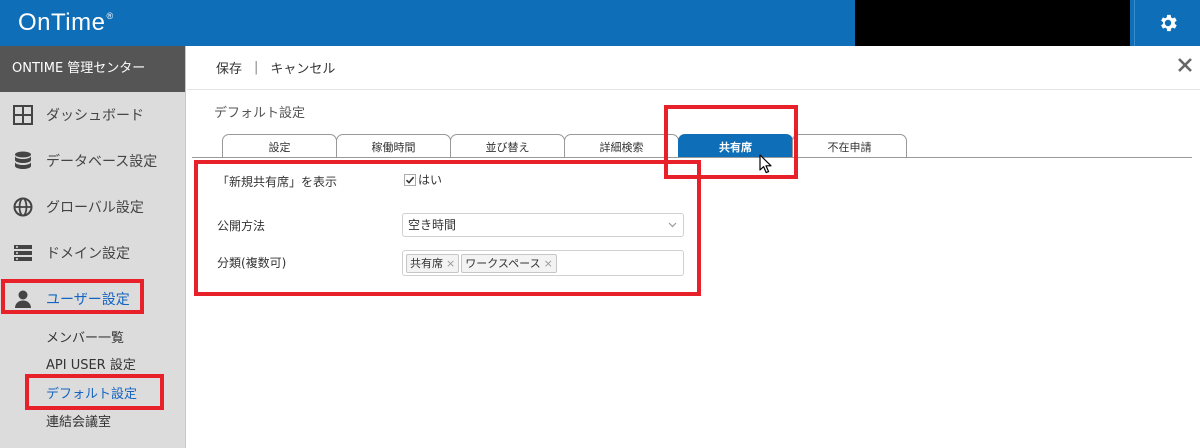 The width and height of the screenshot is (1200, 448). I want to click on sidebar-item-label: ドメイン設定, so click(88, 254).